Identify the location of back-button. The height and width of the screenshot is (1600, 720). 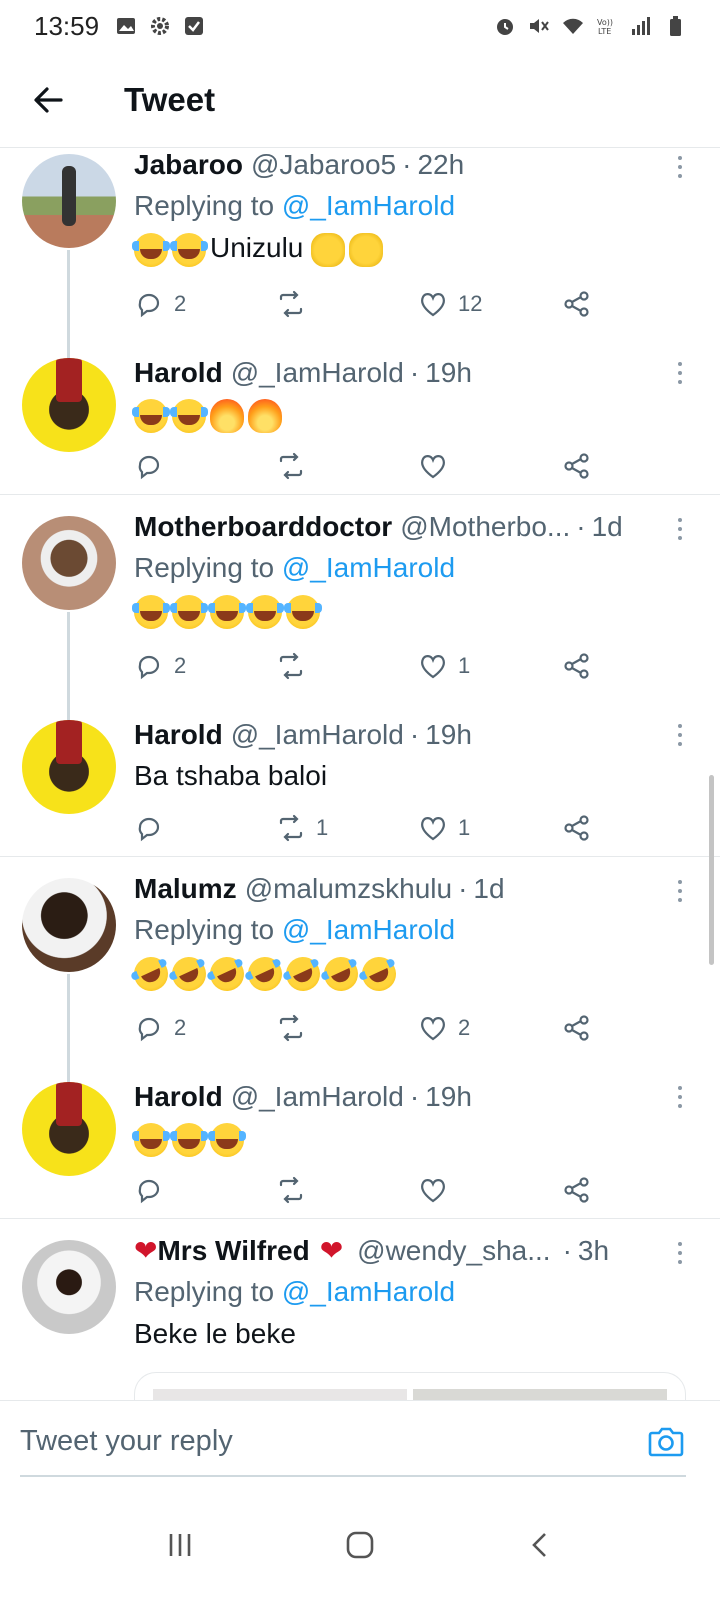
(48, 100).